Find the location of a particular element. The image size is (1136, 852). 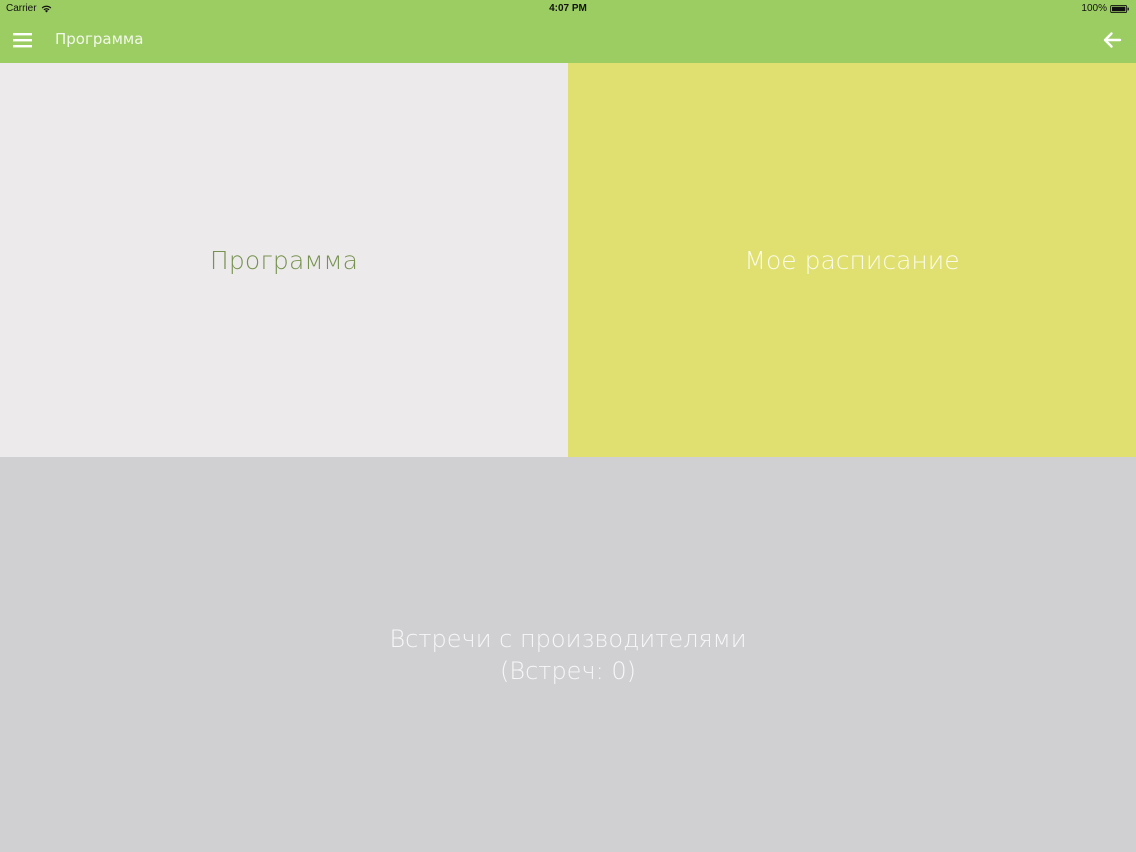

arrow-left-icon is located at coordinates (1112, 40).